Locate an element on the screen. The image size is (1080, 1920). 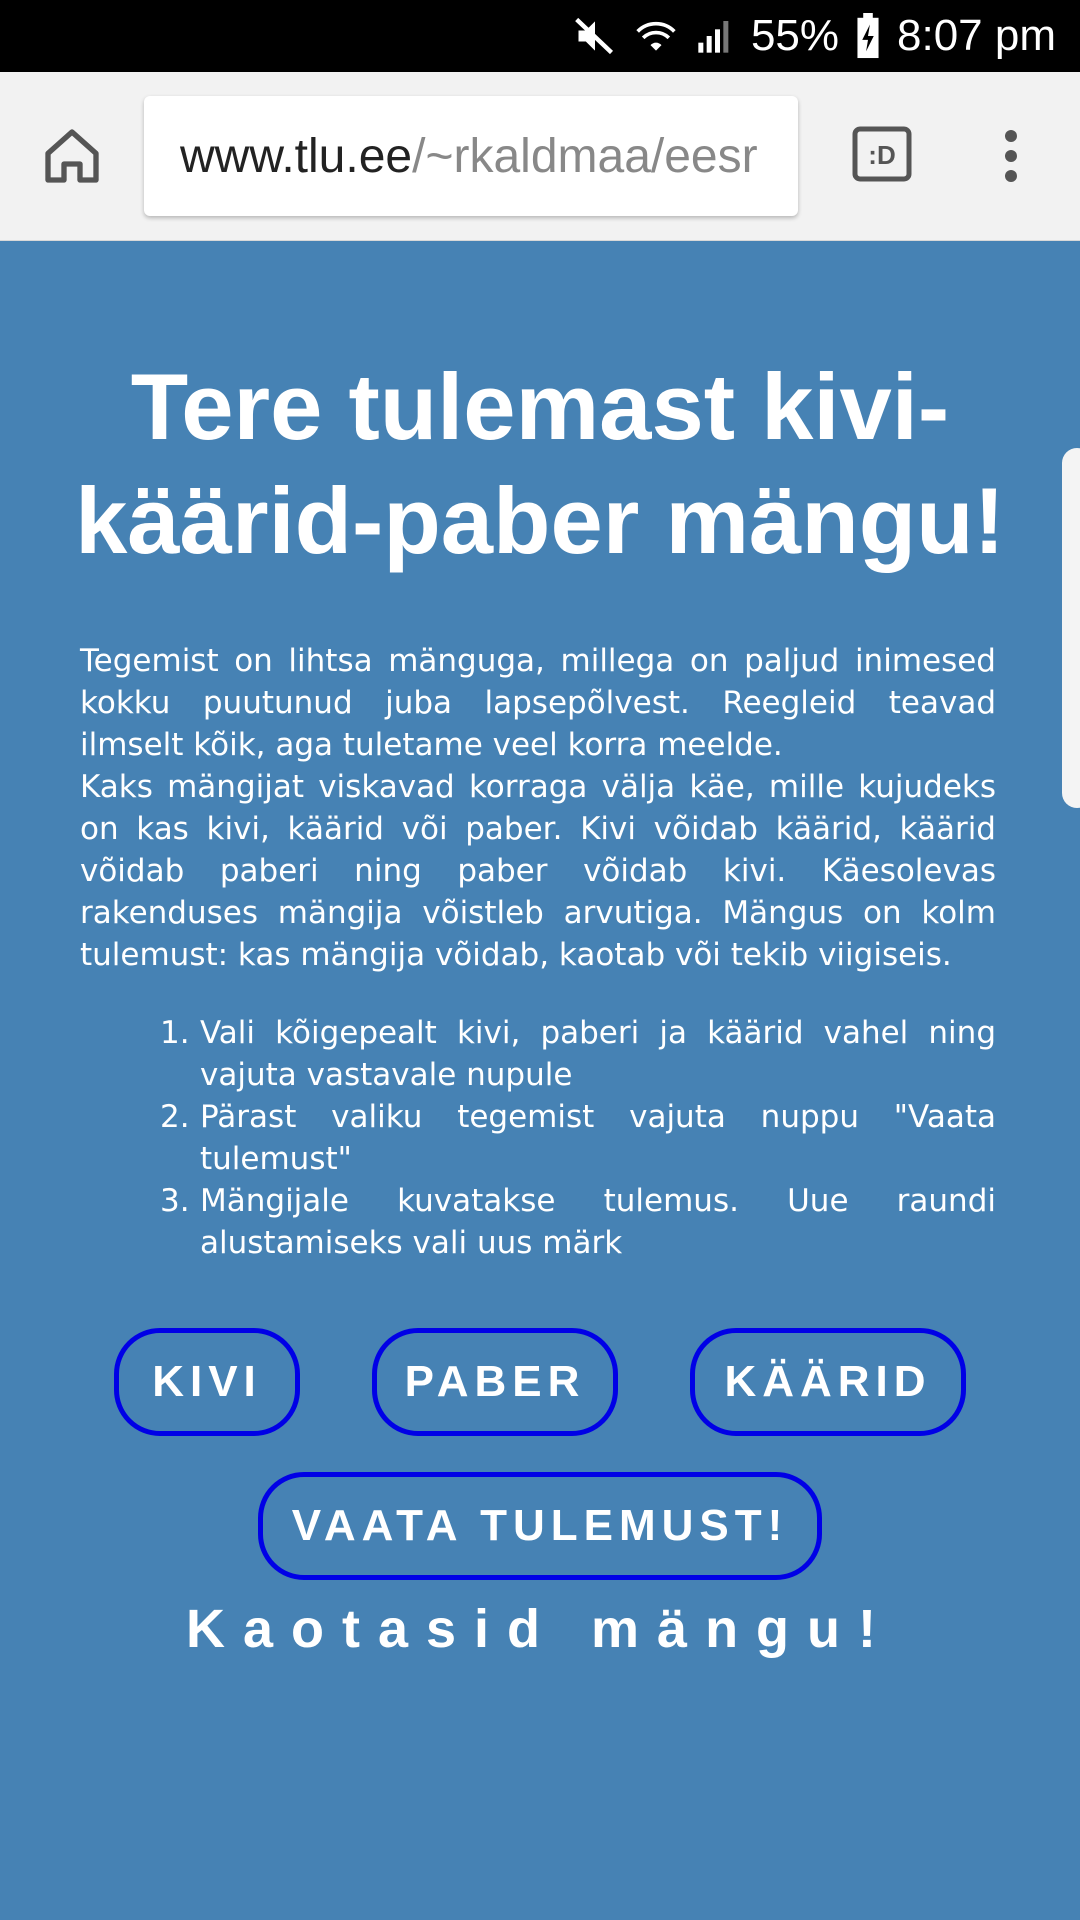
tab-switcher-icon: :D is located at coordinates (882, 154).